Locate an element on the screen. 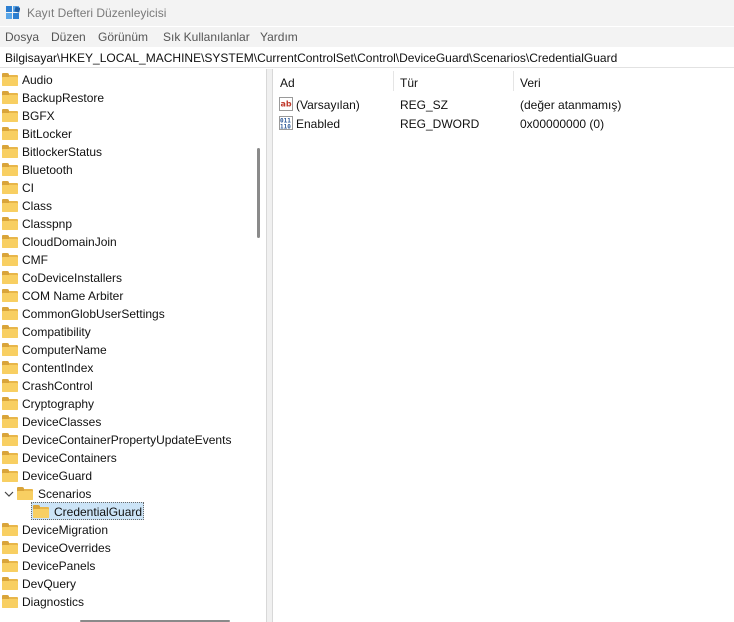  tree-item: BitLocker is located at coordinates (125, 134).